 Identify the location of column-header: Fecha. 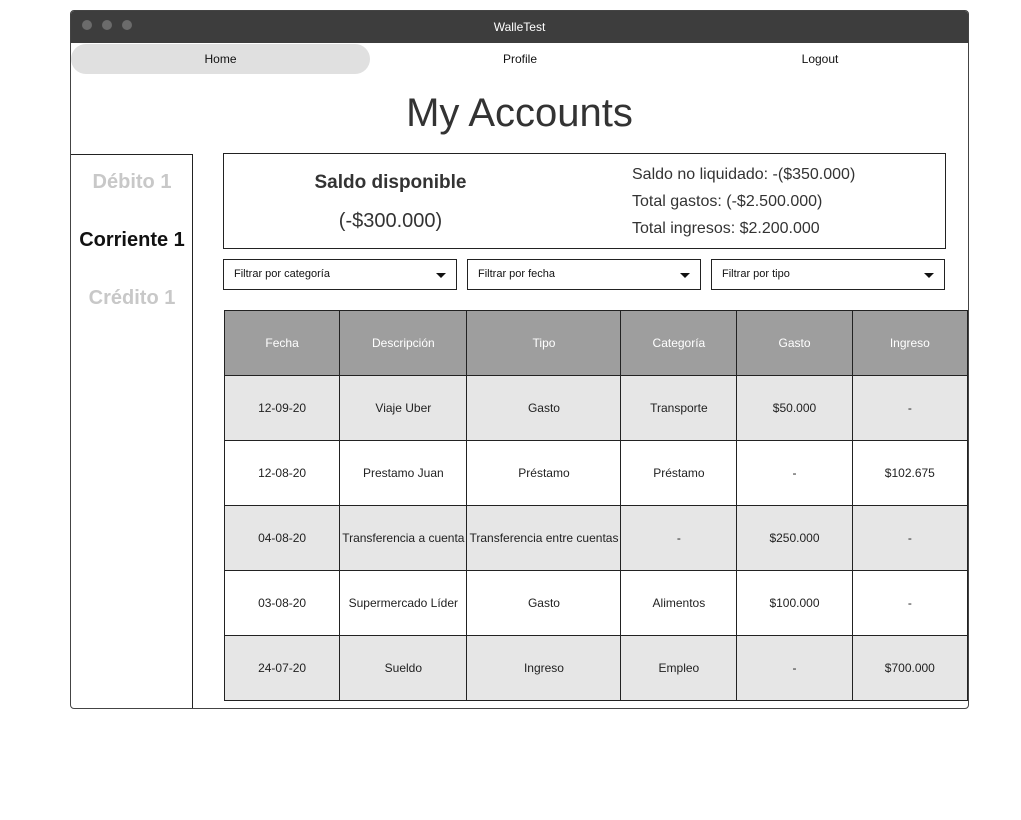
(282, 343).